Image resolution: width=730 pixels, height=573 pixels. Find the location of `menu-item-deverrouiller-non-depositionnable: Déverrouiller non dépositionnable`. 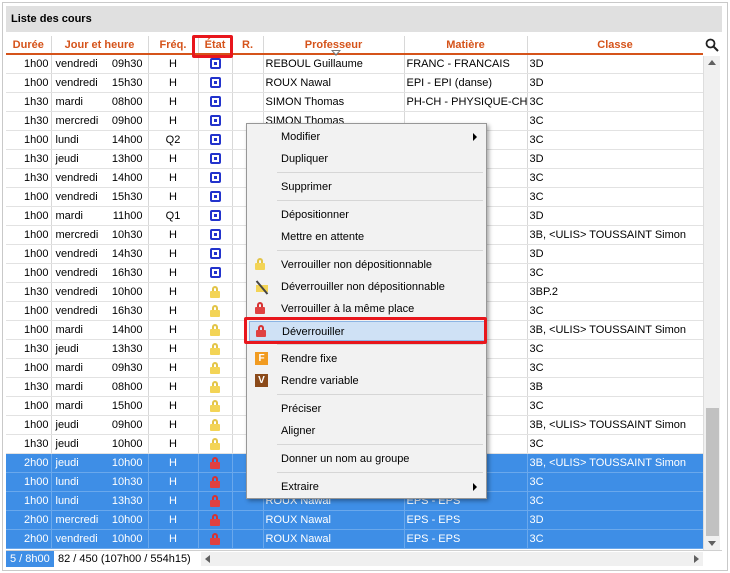

menu-item-deverrouiller-non-depositionnable: Déverrouiller non dépositionnable is located at coordinates (367, 287).